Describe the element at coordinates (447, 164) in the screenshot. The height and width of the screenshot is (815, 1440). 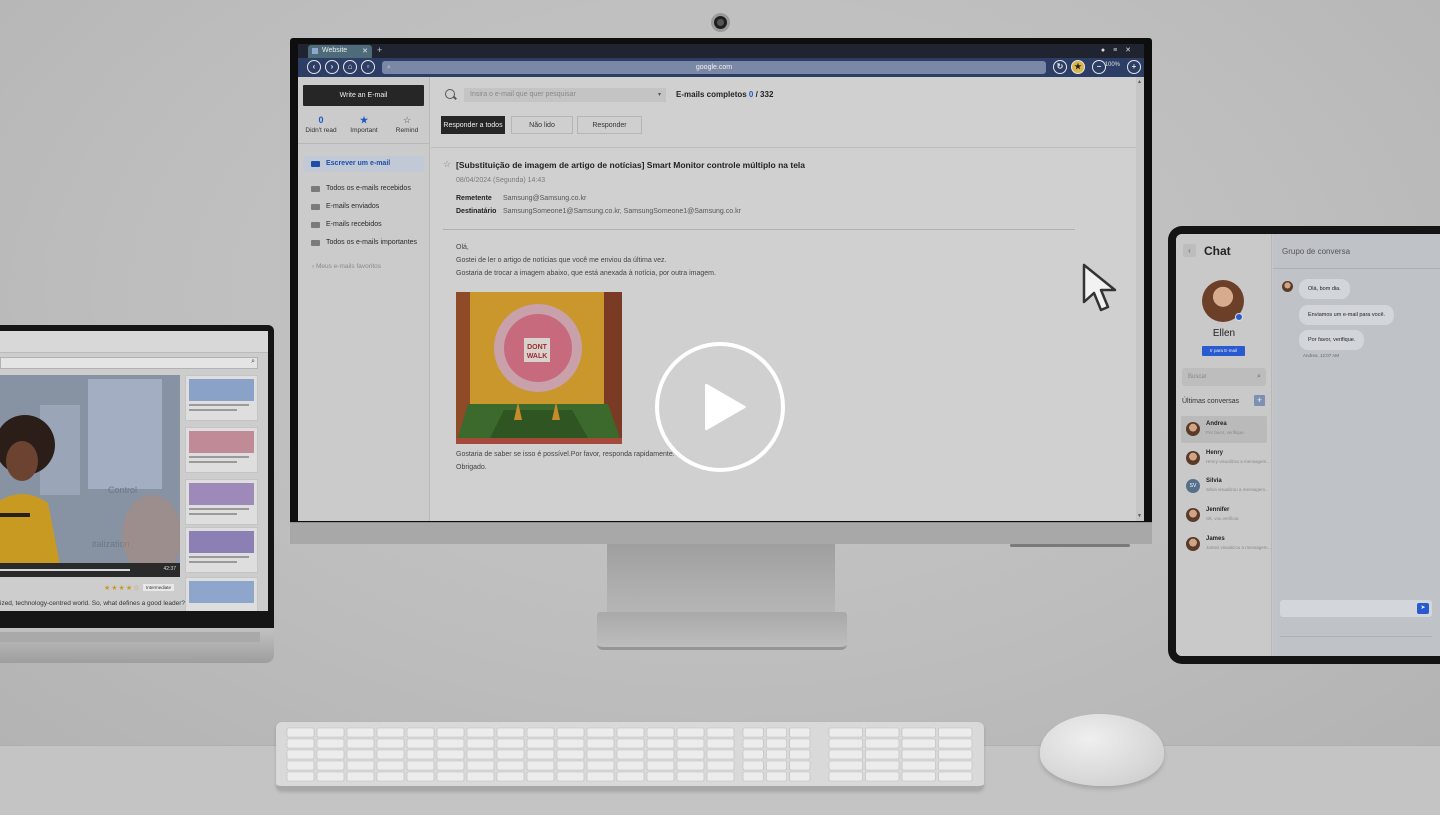
I see `star-icon: ☆` at that location.